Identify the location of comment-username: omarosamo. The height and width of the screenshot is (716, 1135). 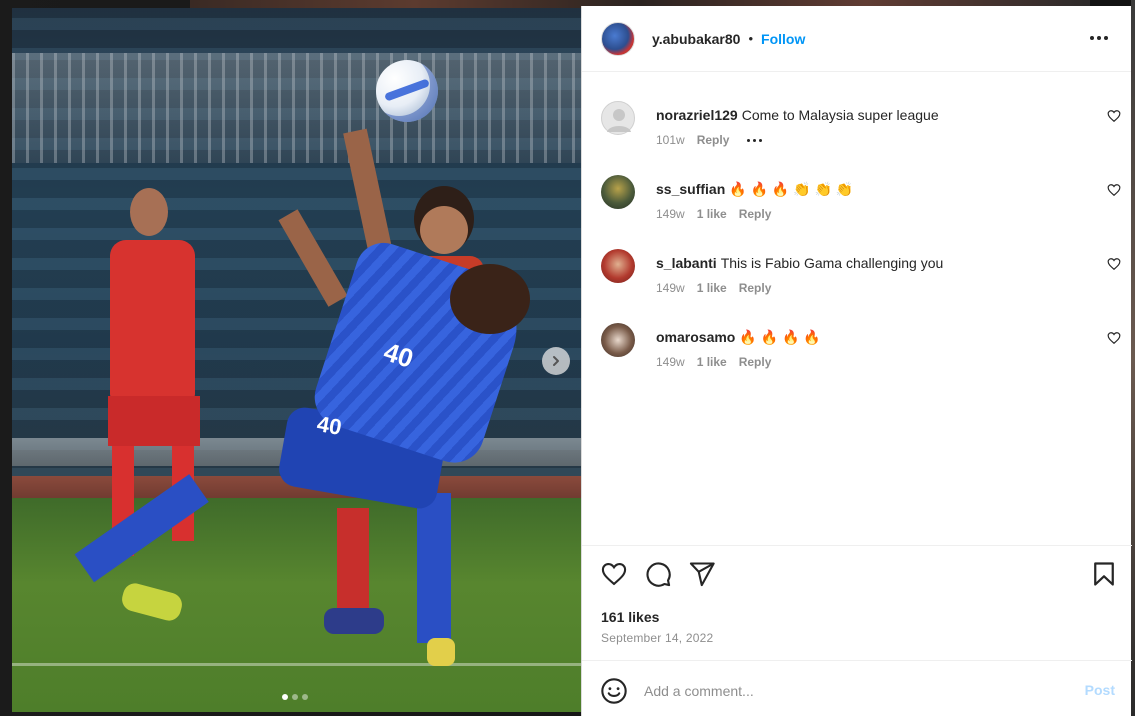
(695, 337).